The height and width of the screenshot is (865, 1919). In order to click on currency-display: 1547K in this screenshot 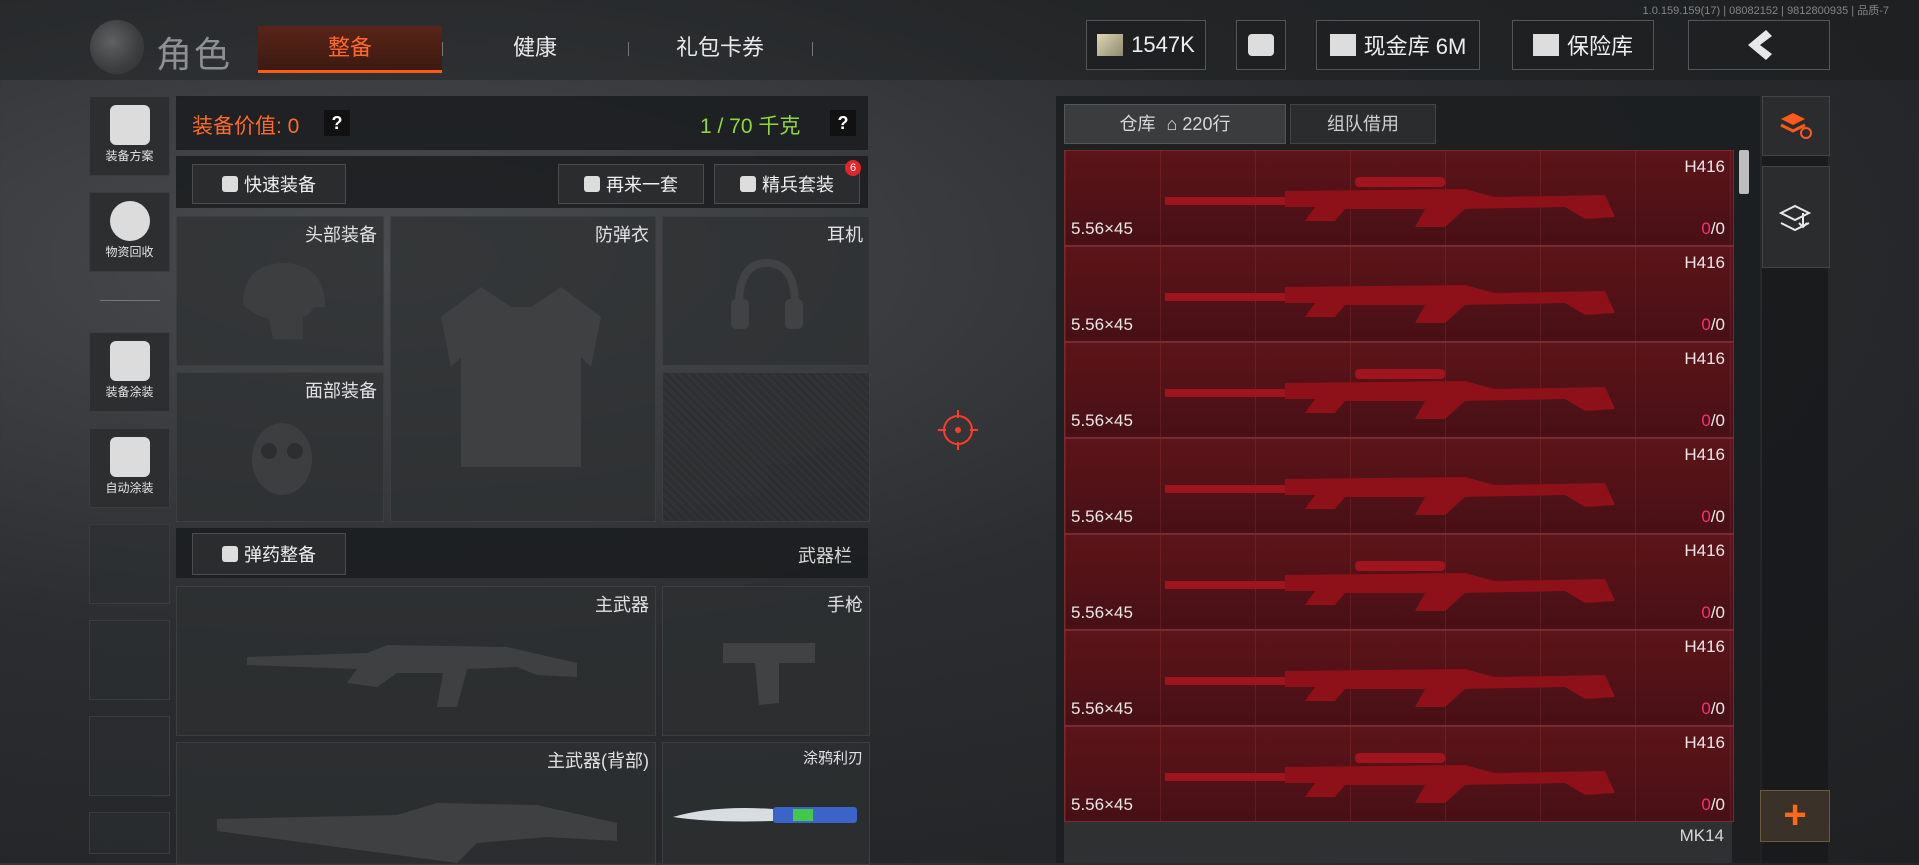, I will do `click(1146, 45)`.